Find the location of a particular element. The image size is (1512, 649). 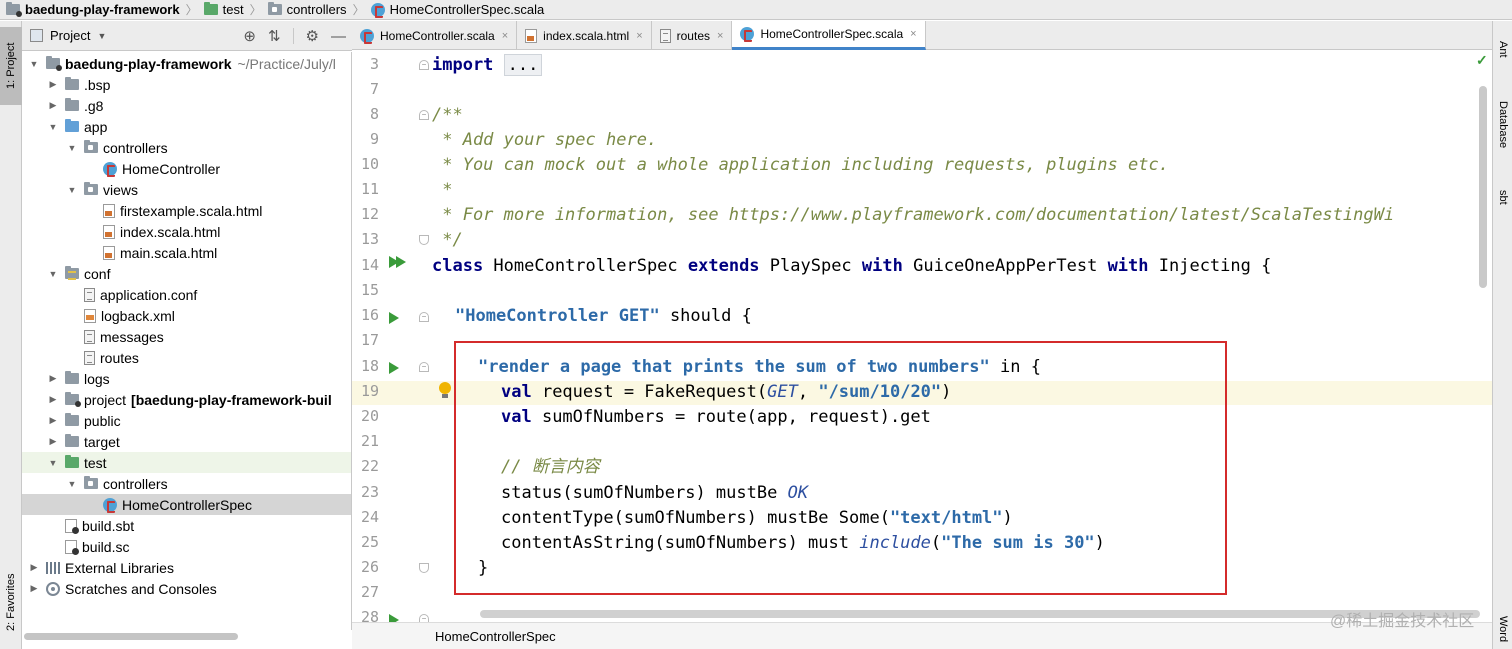

tree-item: ▶ project [baedung-play-framework-buil is located at coordinates (186, 399).